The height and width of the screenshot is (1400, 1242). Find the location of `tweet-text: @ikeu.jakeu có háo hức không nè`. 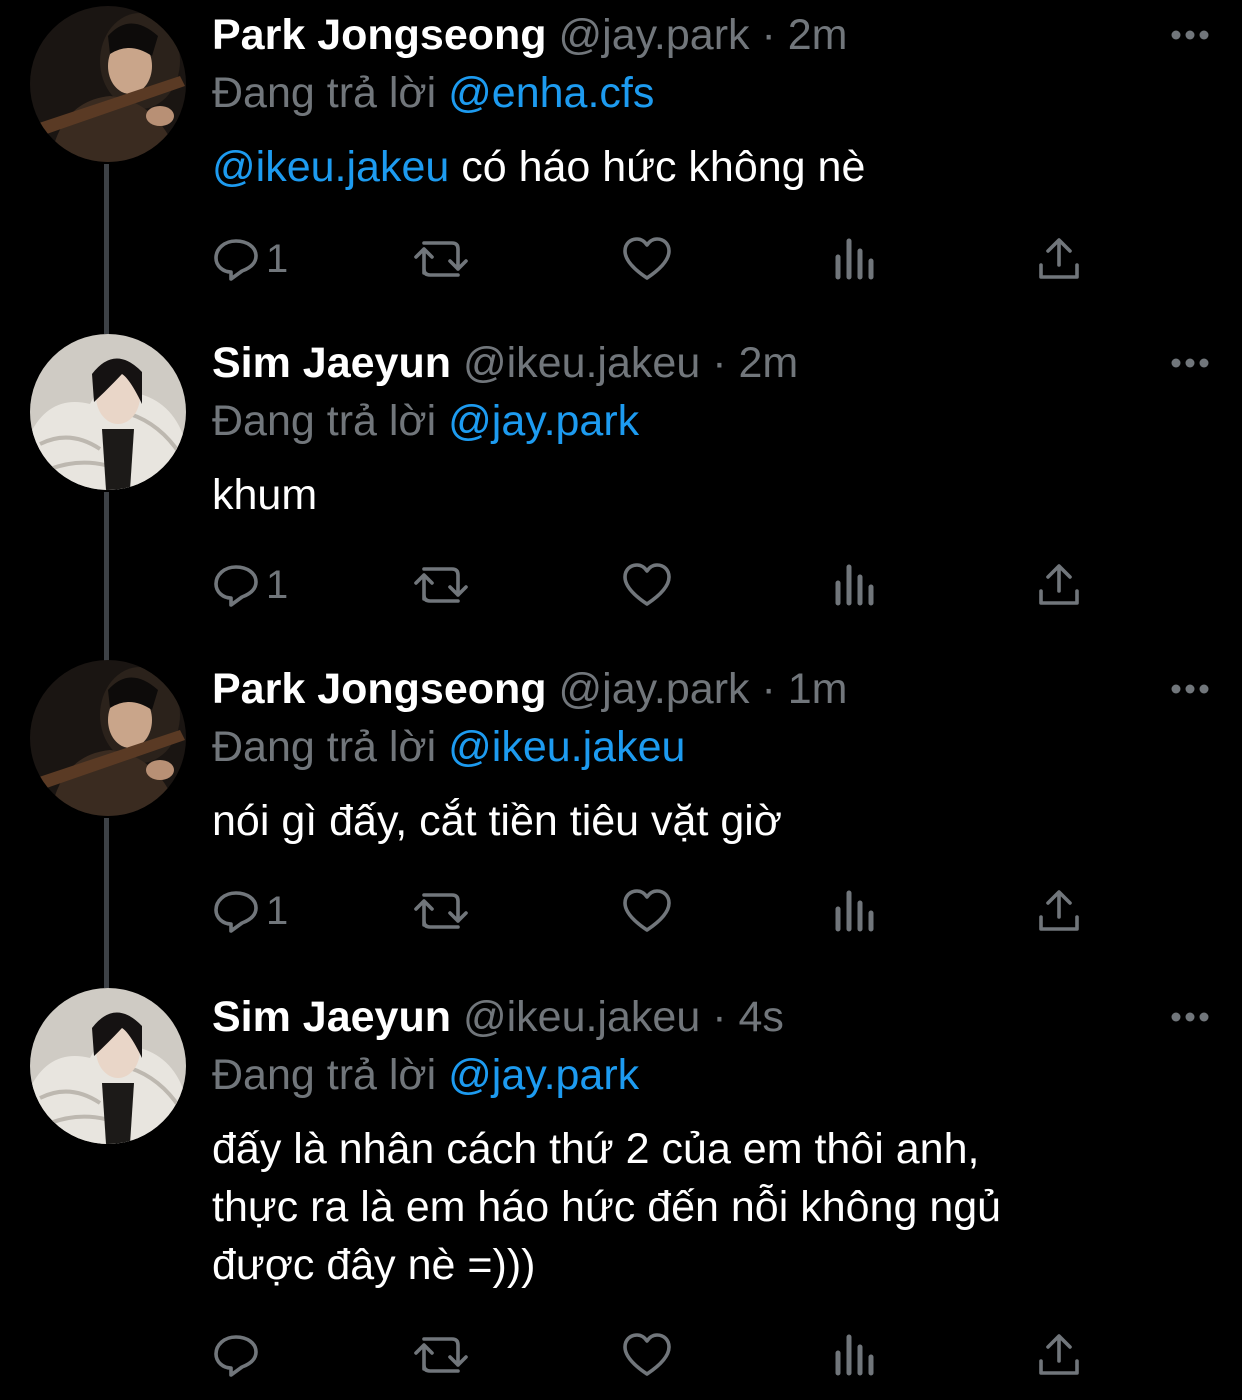

tweet-text: @ikeu.jakeu có háo hức không nè is located at coordinates (707, 167).